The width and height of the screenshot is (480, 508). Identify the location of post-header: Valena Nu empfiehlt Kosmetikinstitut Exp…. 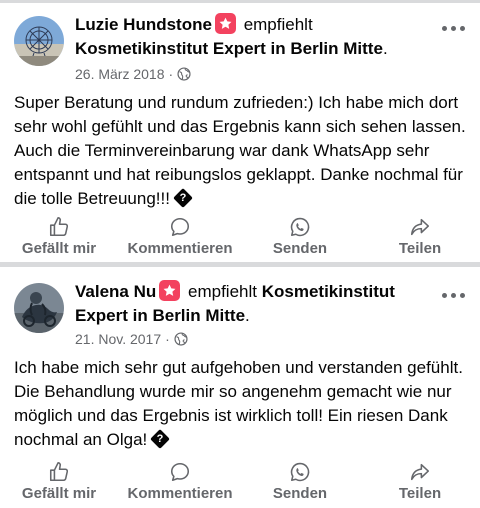
(254, 304).